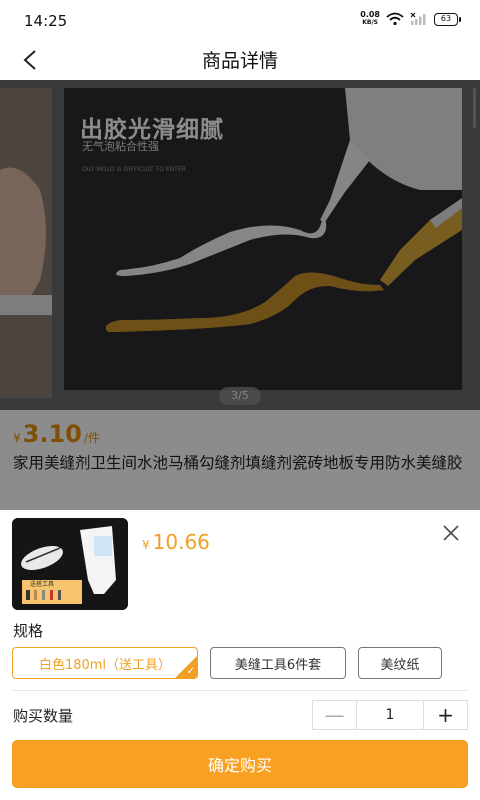  I want to click on page-title: 商品详情, so click(239, 61).